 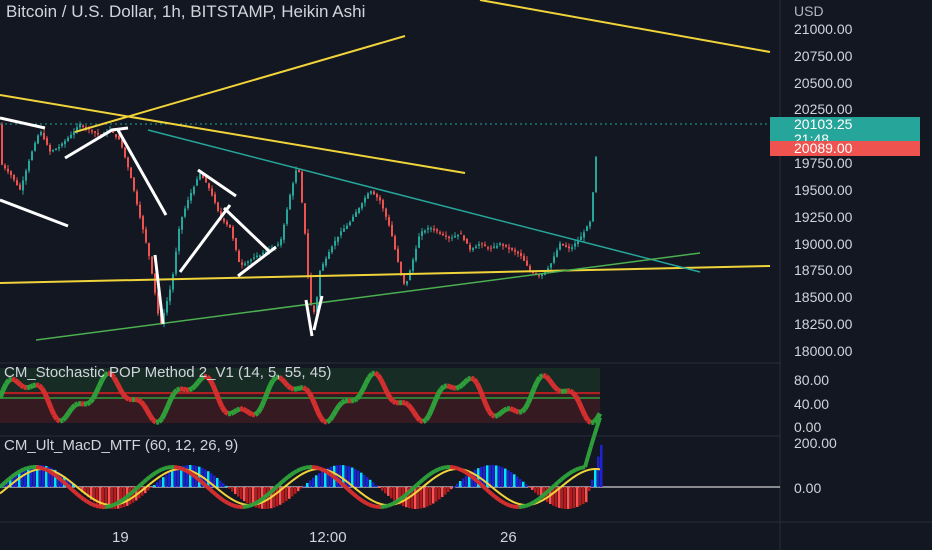 I want to click on price-tick: 18750.00, so click(x=823, y=270).